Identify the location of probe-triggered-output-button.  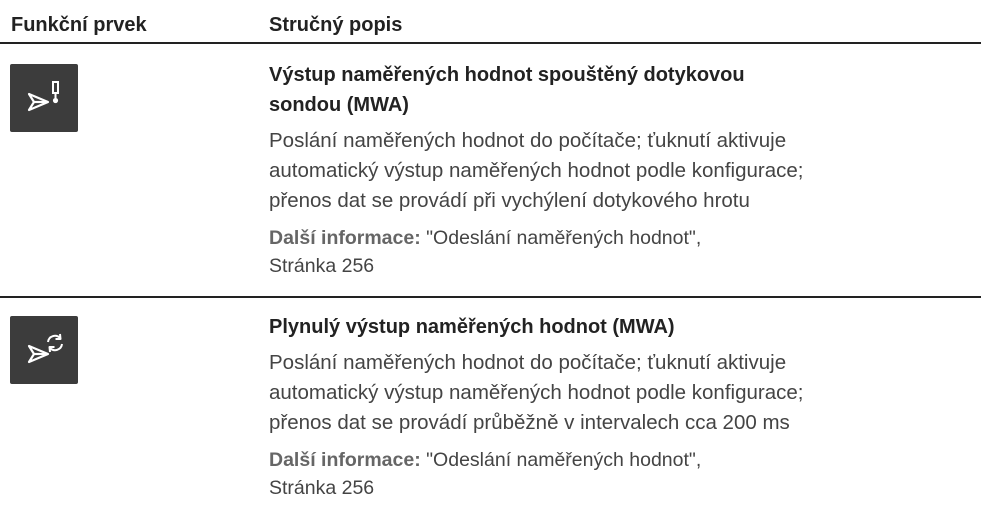
(44, 98).